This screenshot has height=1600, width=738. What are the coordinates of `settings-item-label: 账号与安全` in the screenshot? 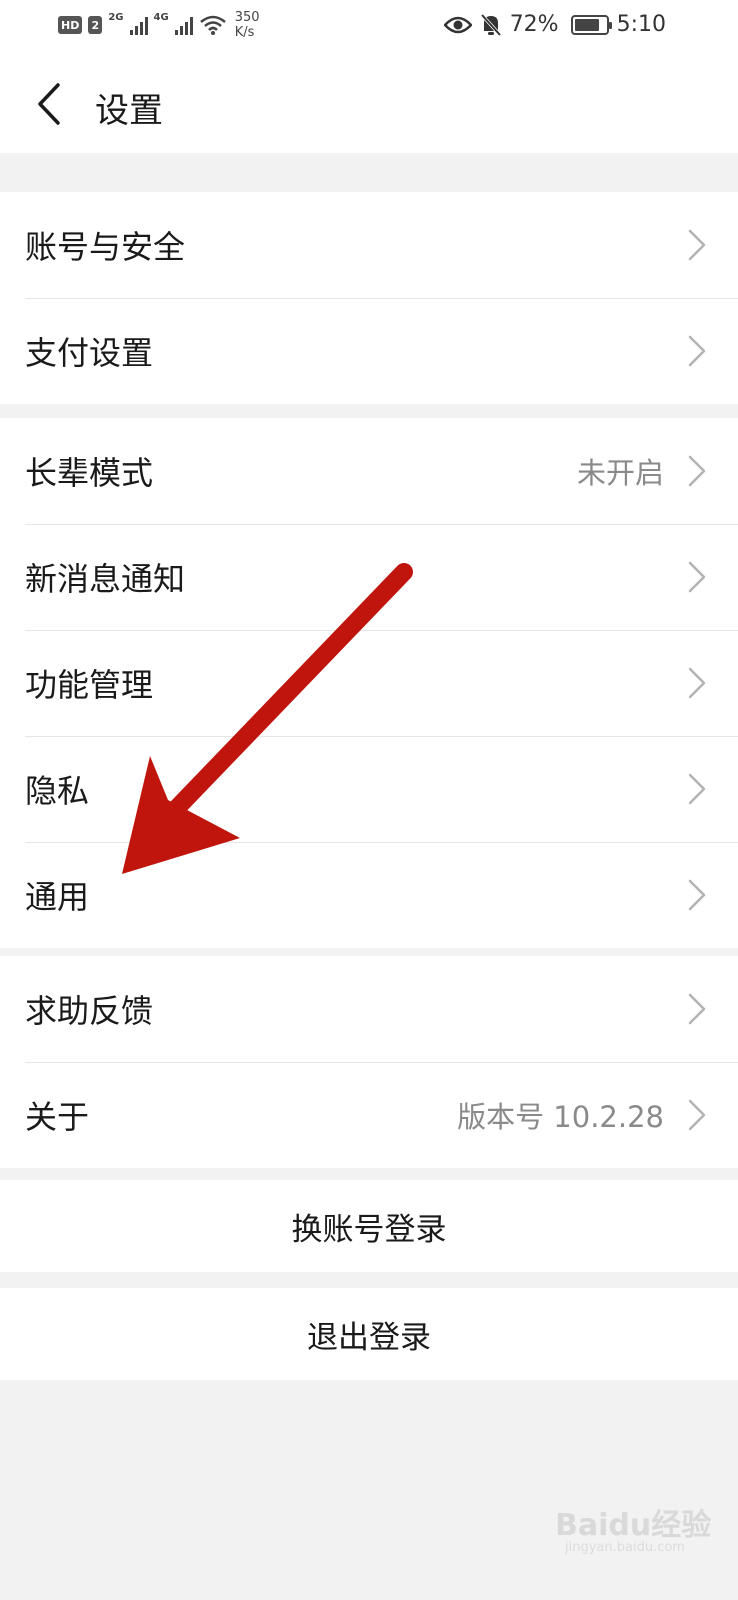 It's located at (105, 247).